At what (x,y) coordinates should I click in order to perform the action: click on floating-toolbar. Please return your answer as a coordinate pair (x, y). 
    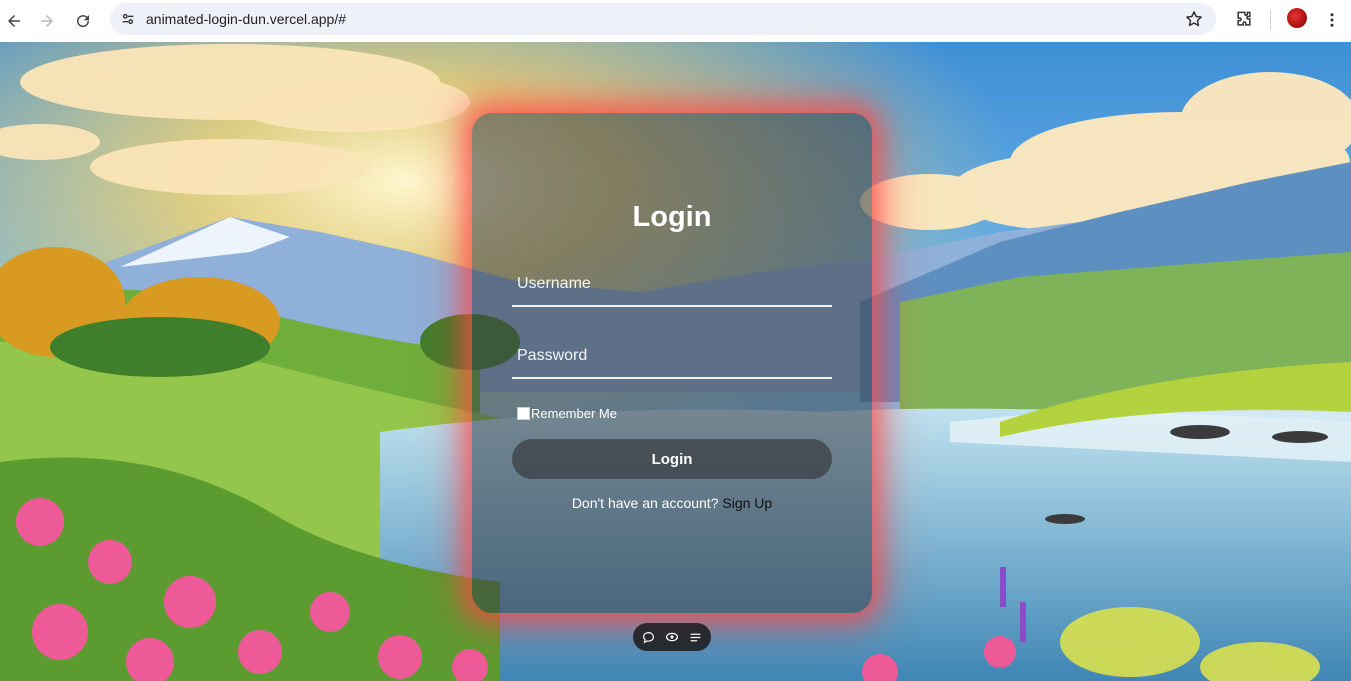
    Looking at the image, I should click on (672, 637).